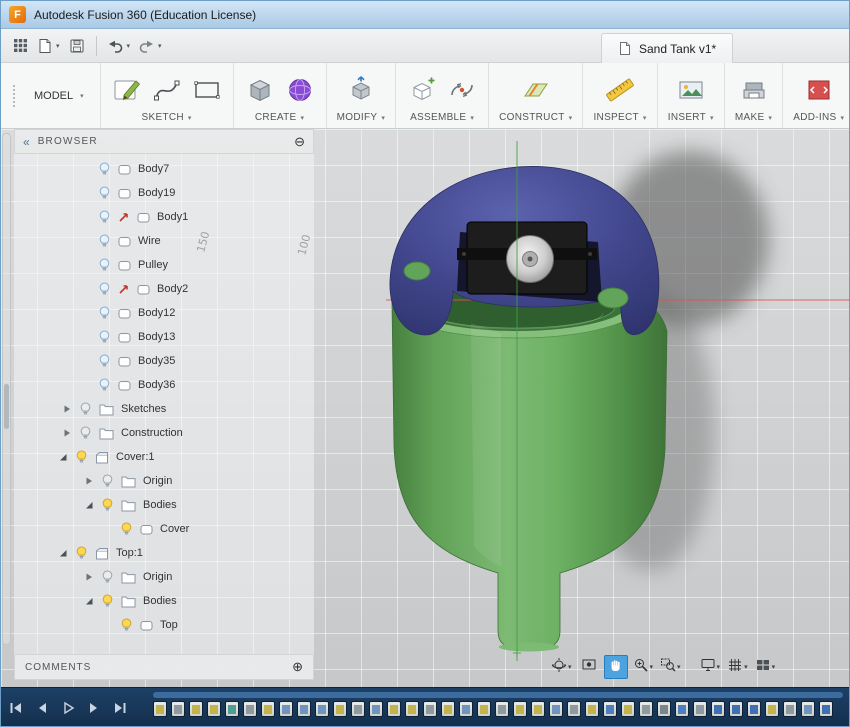  I want to click on browser-item-body19: Body19, so click(164, 193).